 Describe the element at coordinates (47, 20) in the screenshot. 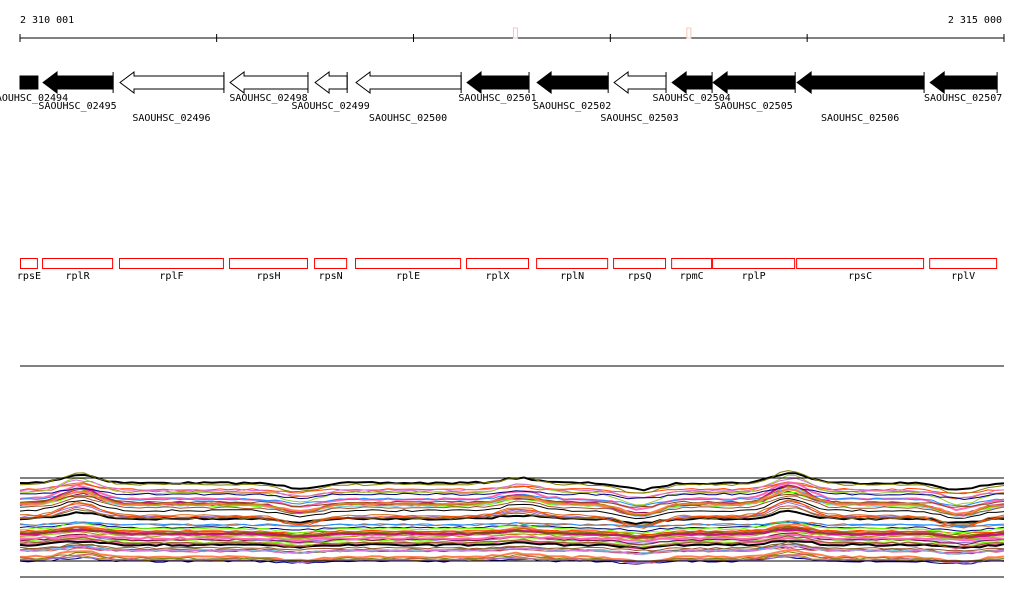

I see `ruler-start-label: 2 310 001` at that location.